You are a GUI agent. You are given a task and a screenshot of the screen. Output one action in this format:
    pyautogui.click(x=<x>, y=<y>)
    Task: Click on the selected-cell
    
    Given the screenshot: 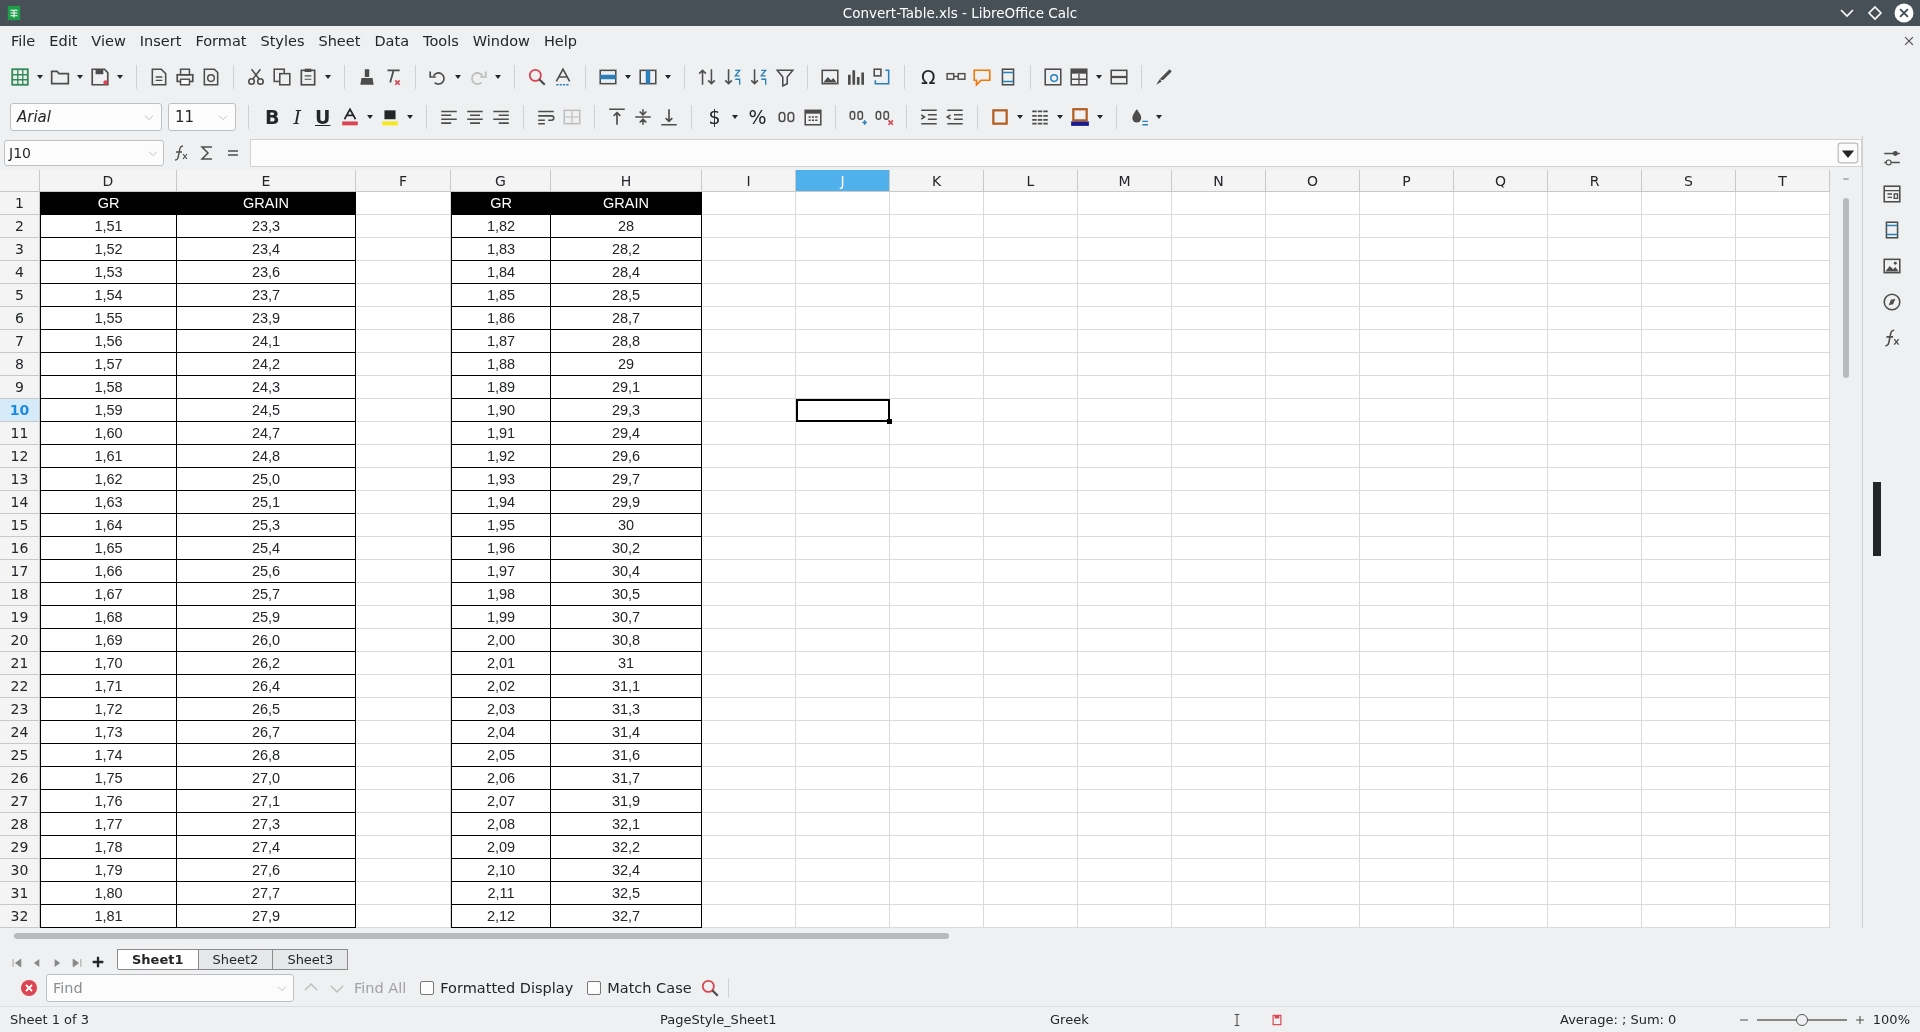 What is the action you would take?
    pyautogui.click(x=843, y=410)
    